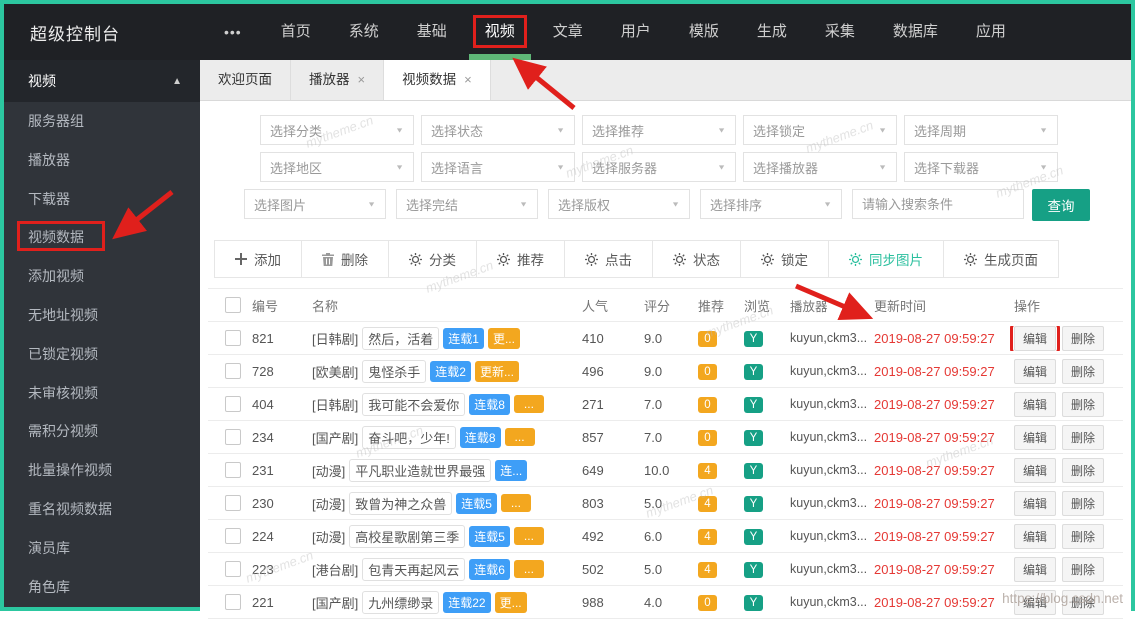  Describe the element at coordinates (520, 259) in the screenshot. I see `gear-action-button: 推荐` at that location.